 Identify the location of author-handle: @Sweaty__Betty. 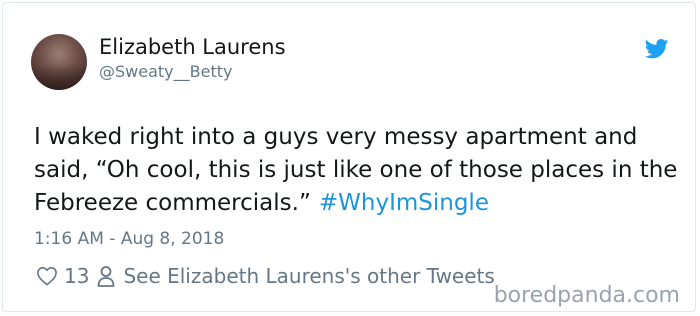
(165, 71).